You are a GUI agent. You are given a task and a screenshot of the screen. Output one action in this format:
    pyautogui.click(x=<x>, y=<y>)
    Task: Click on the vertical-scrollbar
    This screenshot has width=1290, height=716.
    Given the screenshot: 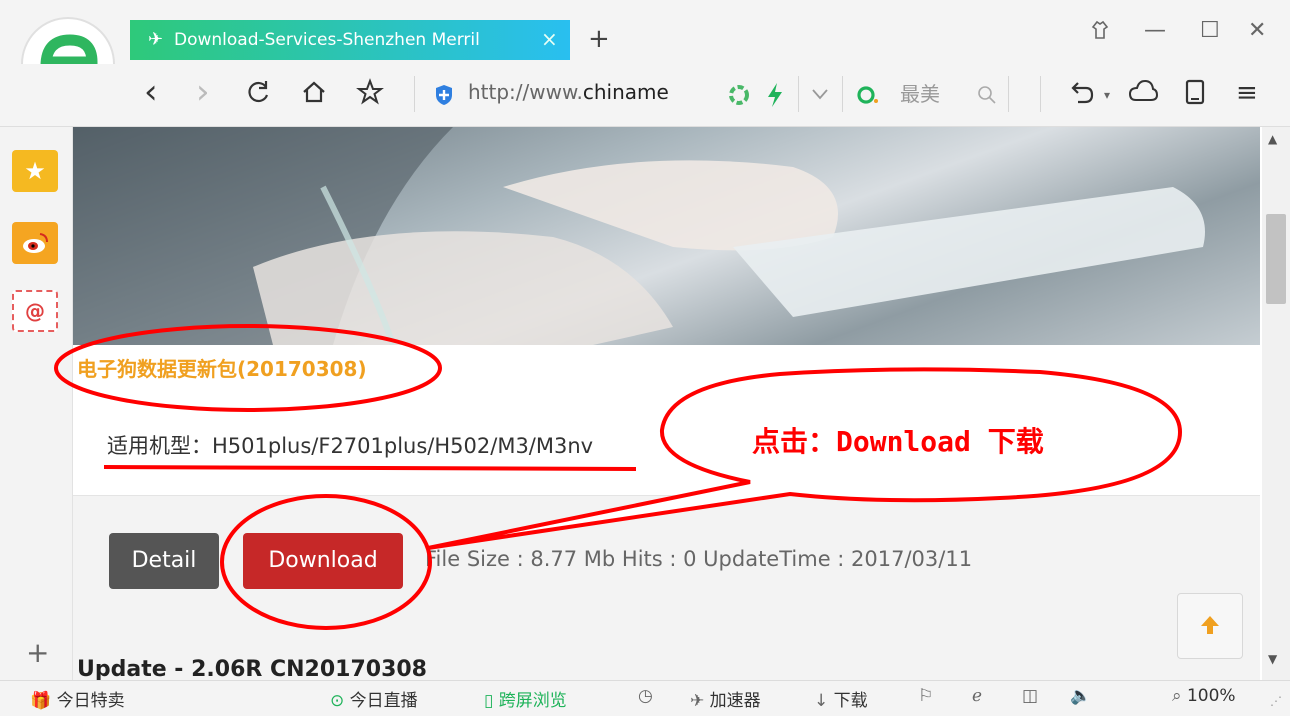 What is the action you would take?
    pyautogui.click(x=1276, y=403)
    